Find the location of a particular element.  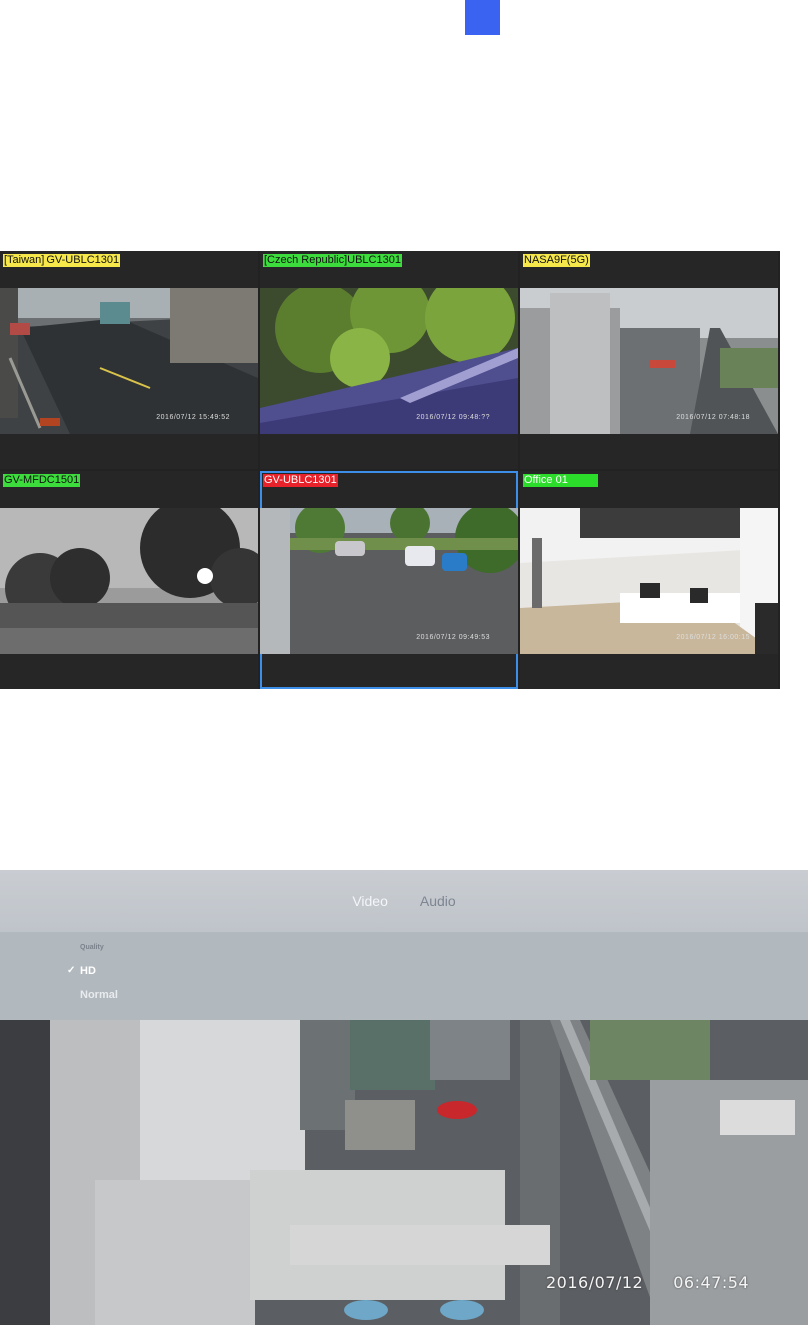

media-tabs-bar: Video Audio is located at coordinates (404, 901).